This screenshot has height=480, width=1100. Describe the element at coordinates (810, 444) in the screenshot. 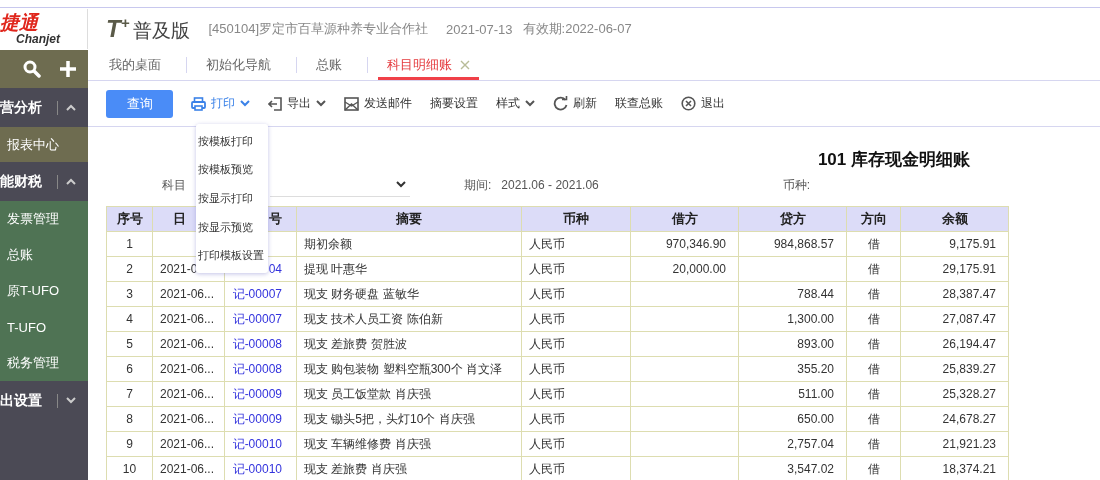

I see `table-cell: 2,757.04` at that location.